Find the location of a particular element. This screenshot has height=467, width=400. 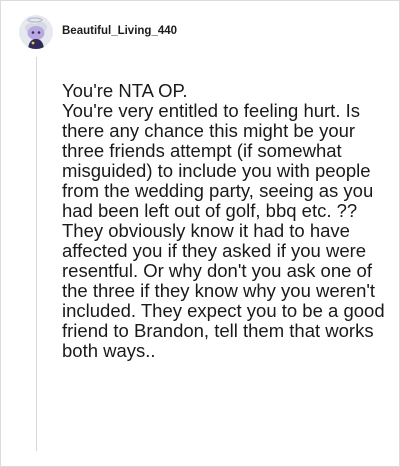

thread-line is located at coordinates (36, 254).